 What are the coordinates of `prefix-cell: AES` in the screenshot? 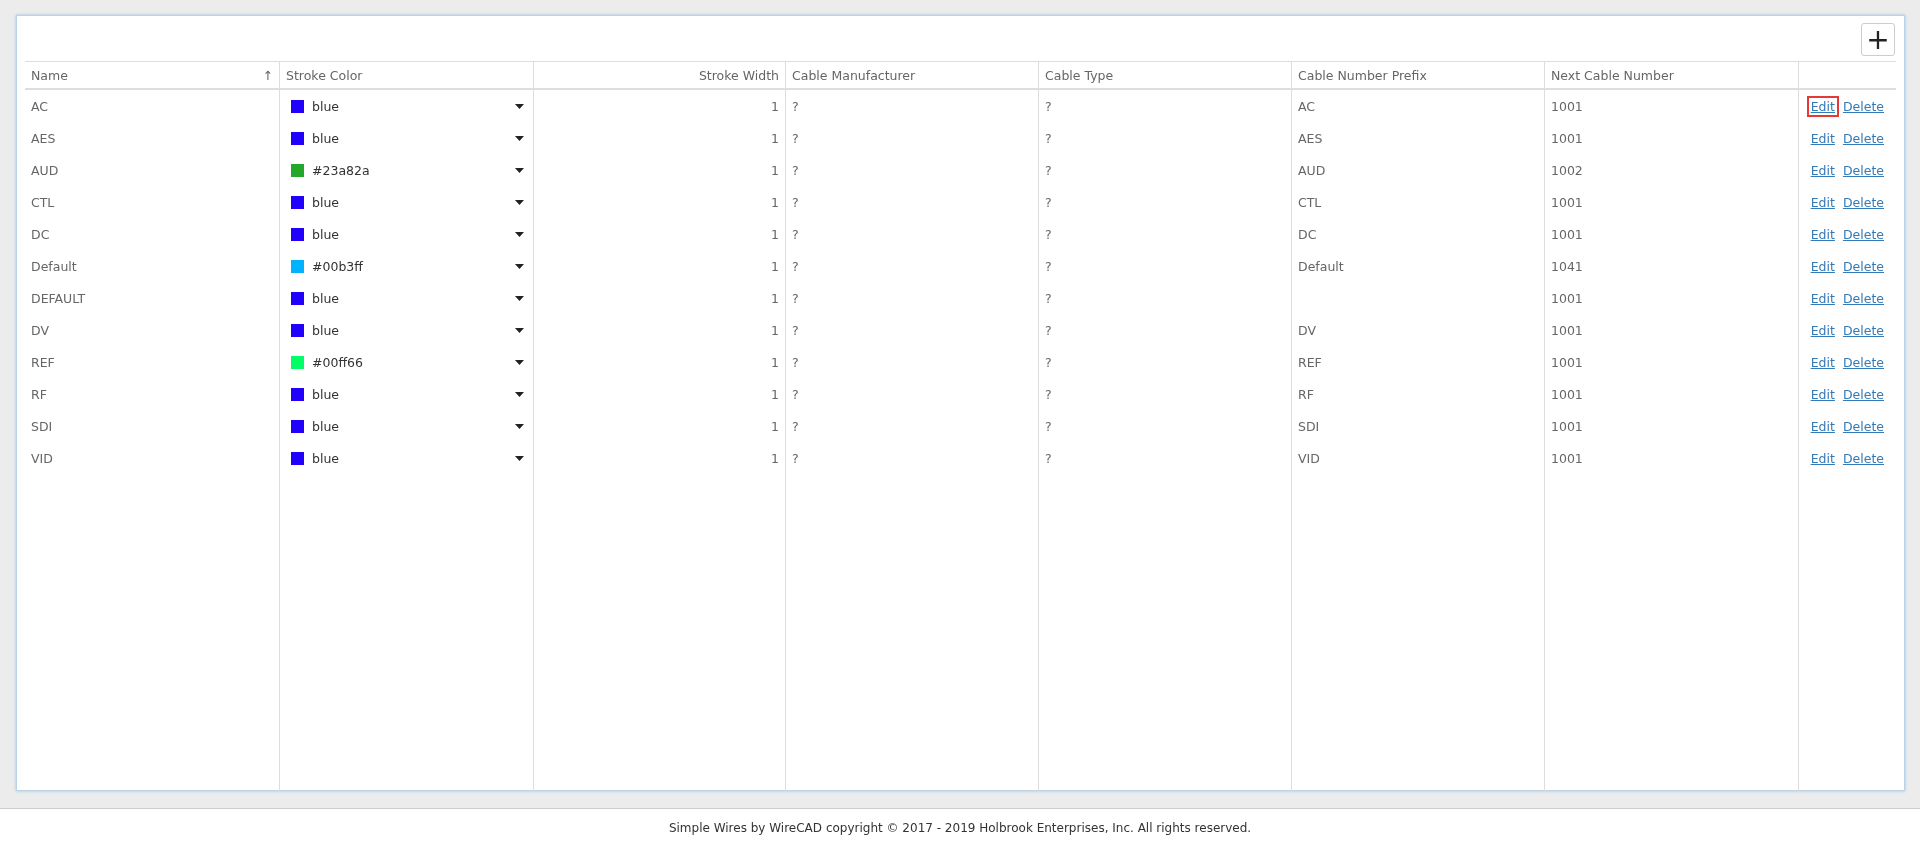 It's located at (1310, 138).